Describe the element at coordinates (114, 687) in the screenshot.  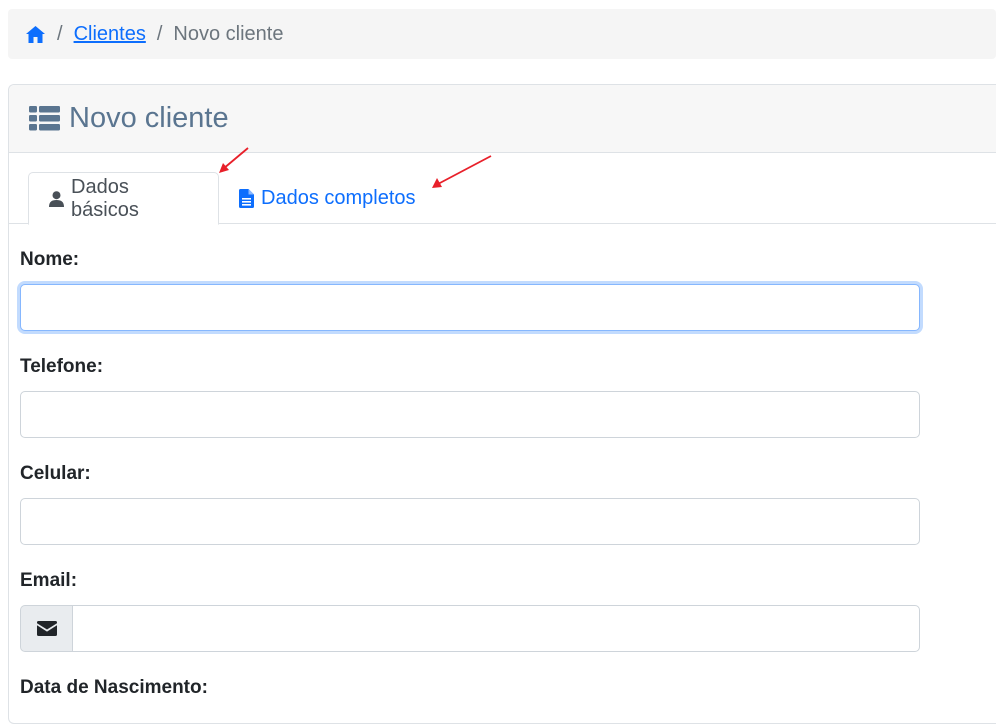
I see `data-nascimento-label: Data de Nascimento:` at that location.